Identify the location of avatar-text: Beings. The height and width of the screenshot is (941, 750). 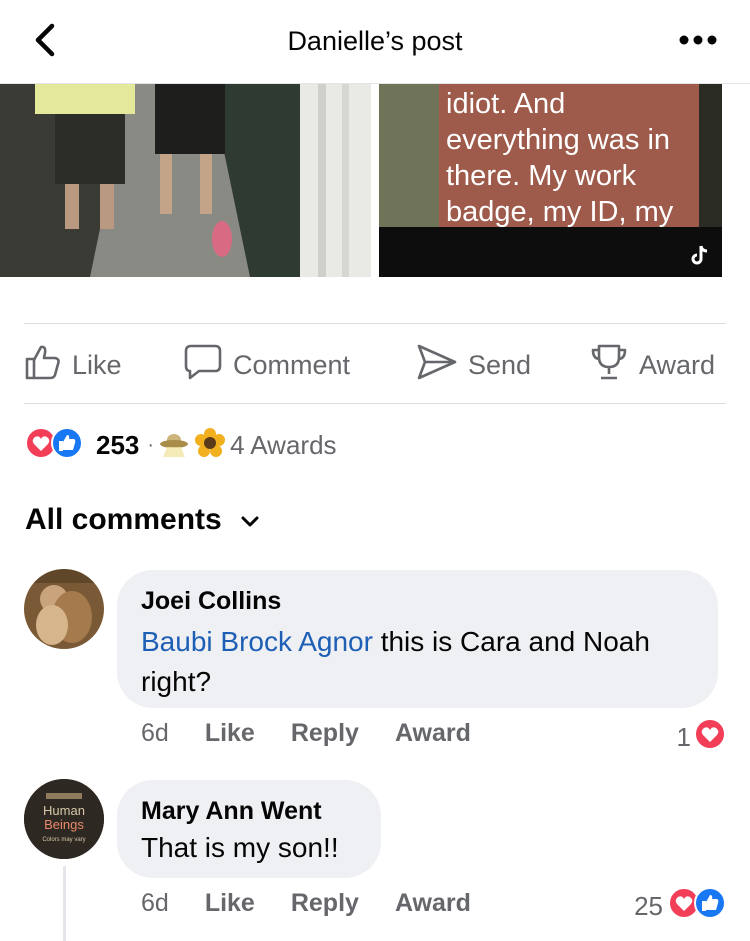
(64, 824).